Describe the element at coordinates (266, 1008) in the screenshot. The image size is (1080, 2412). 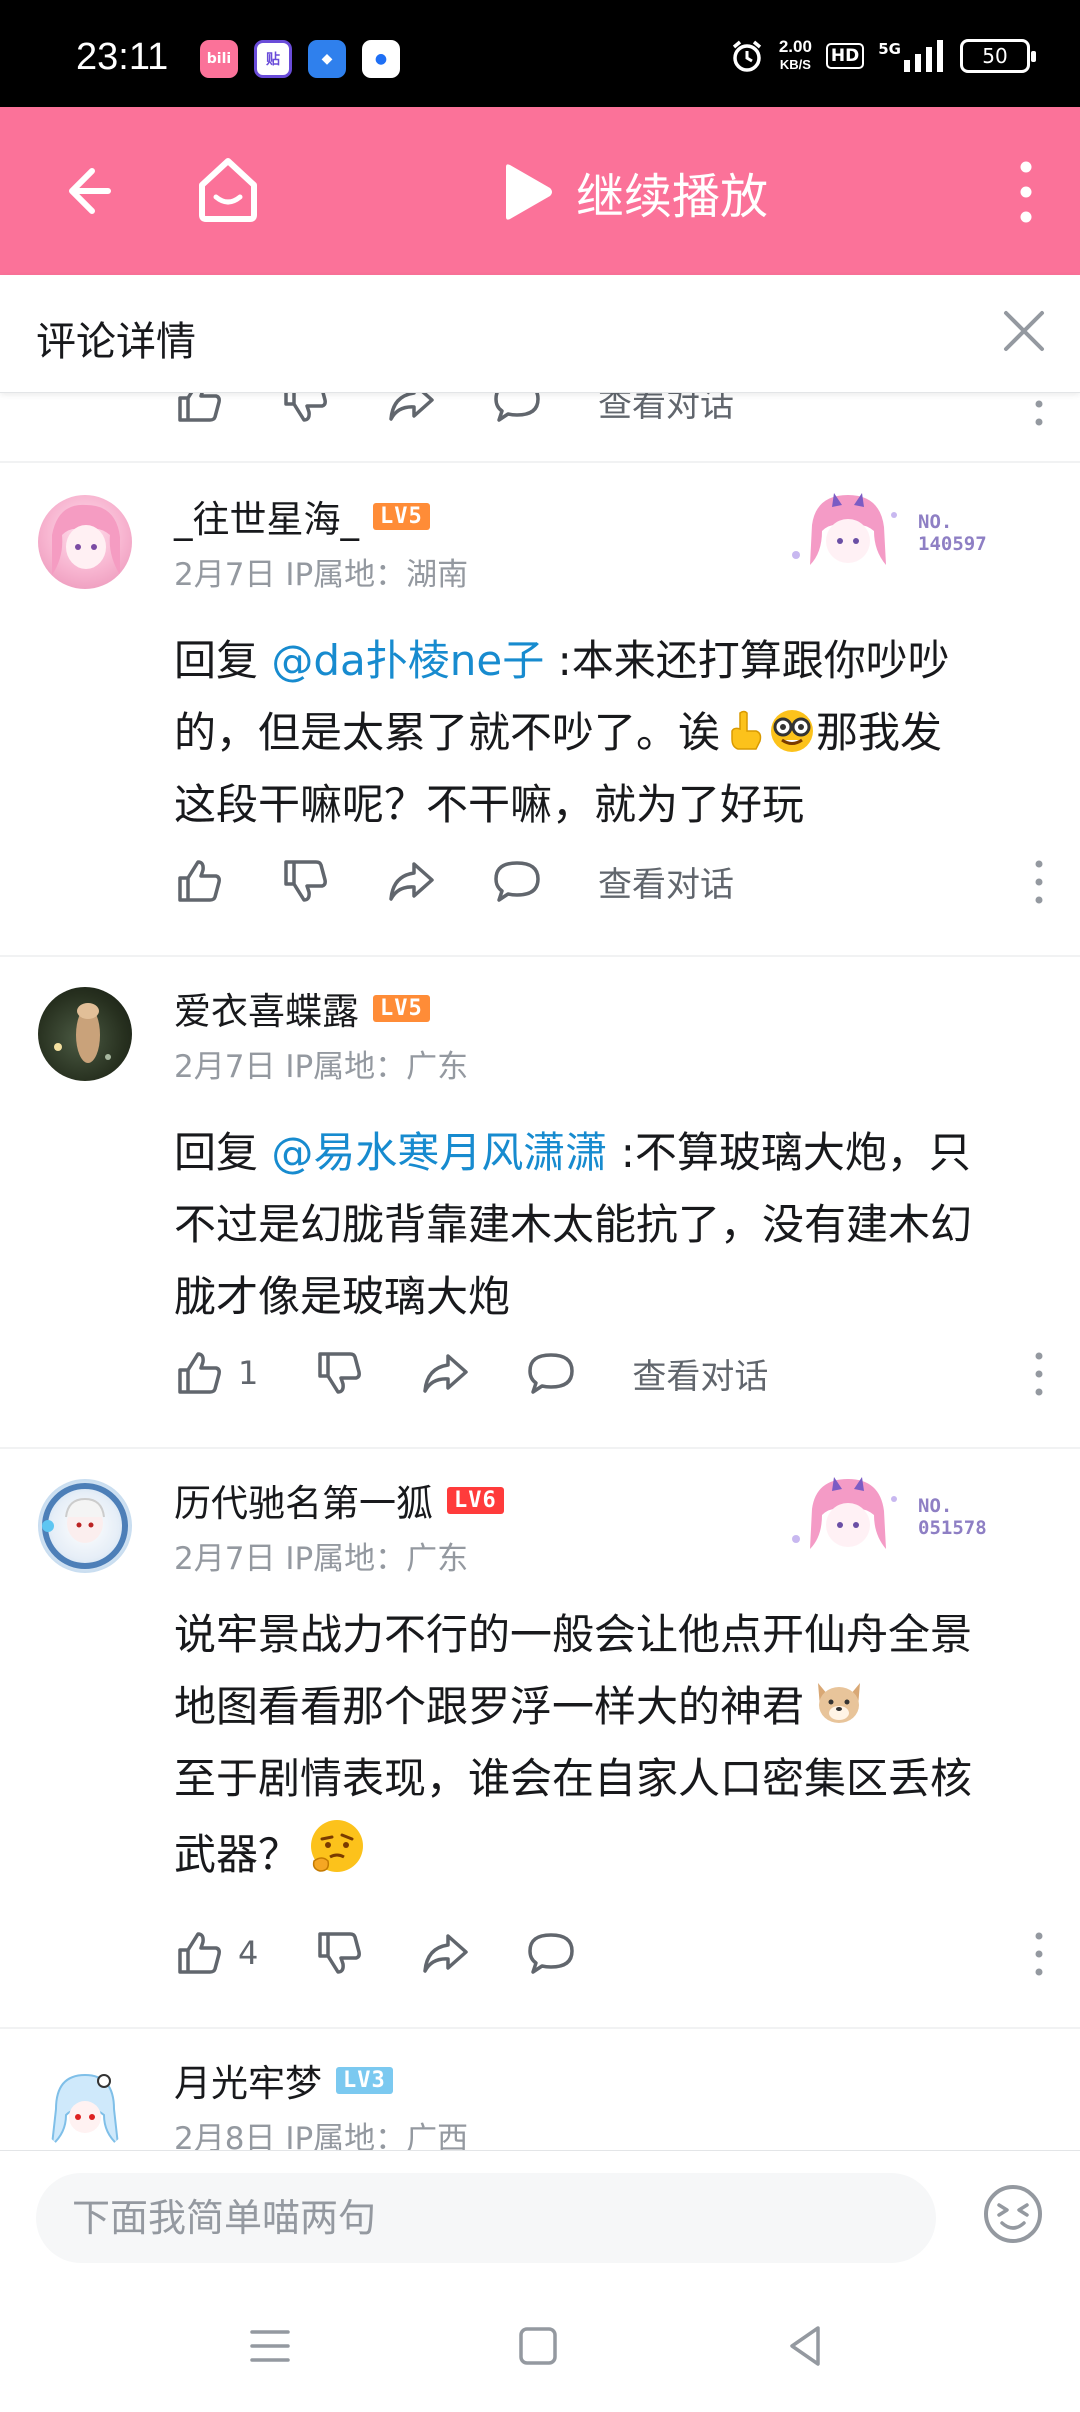
I see `username: 爱衣喜蝶露` at that location.